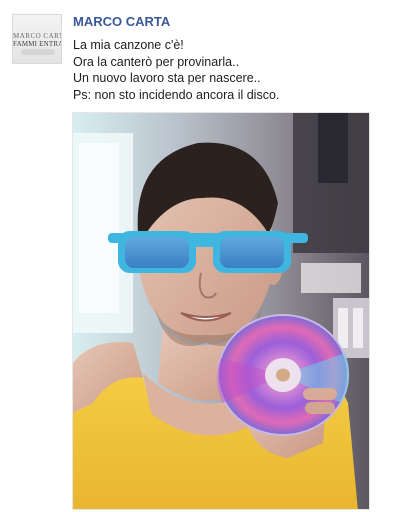 The image size is (407, 512). What do you see at coordinates (37, 36) in the screenshot?
I see `avatar-caption-name: MARCO CARTA` at bounding box center [37, 36].